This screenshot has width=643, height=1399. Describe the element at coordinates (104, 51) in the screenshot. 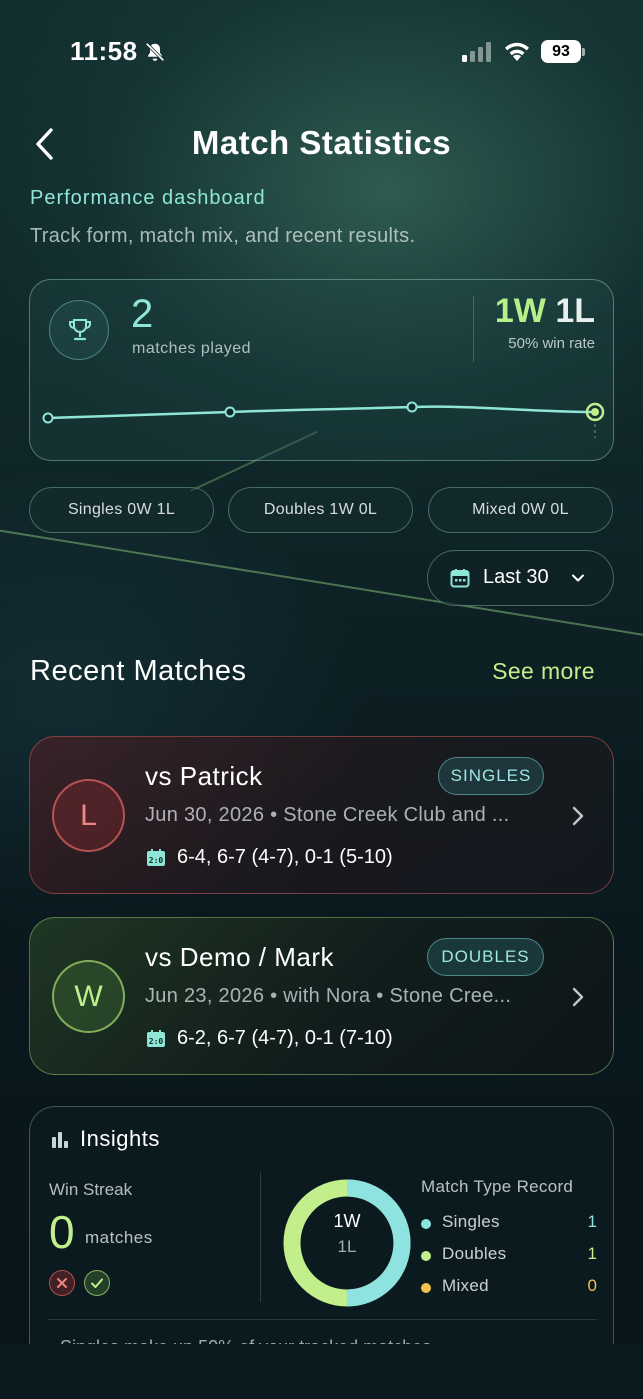

I see `status-time: 11:58` at that location.